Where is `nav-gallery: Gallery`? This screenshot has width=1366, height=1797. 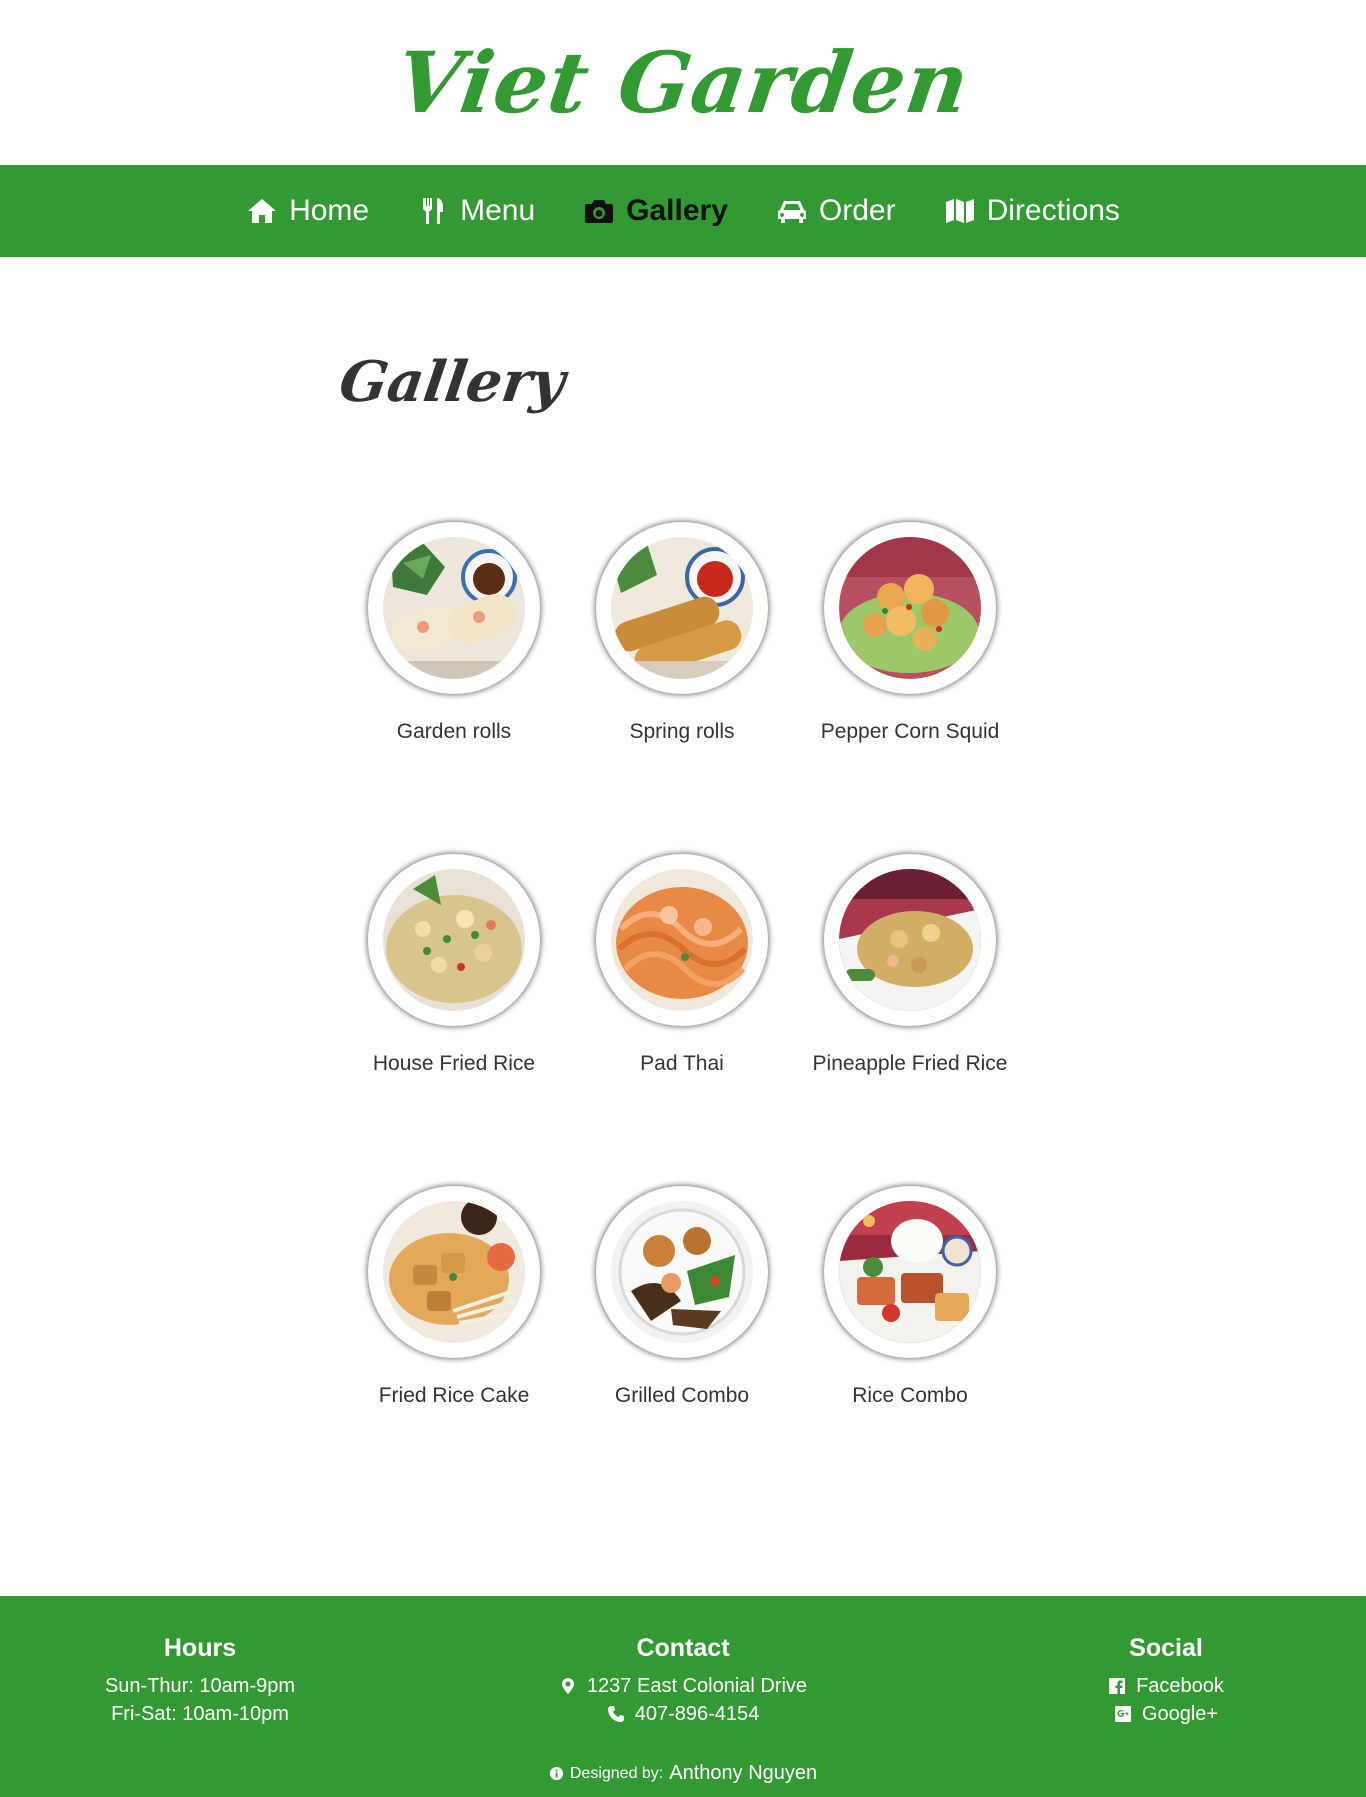 nav-gallery: Gallery is located at coordinates (655, 211).